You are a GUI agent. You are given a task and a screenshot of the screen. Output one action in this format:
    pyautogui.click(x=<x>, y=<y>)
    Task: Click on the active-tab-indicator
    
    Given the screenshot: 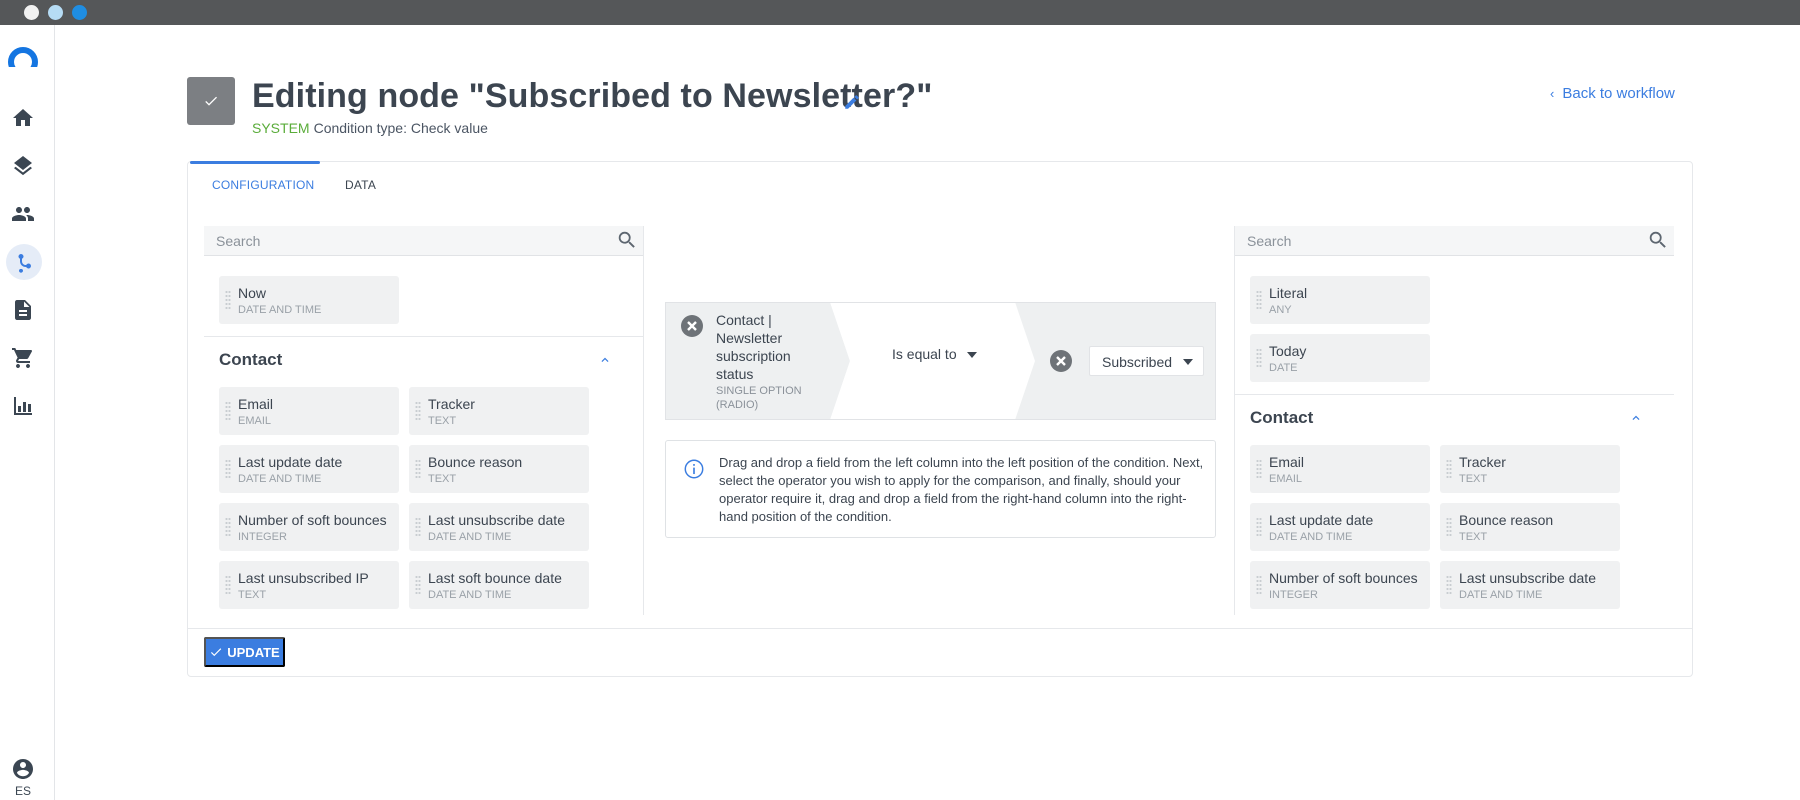 What is the action you would take?
    pyautogui.click(x=255, y=162)
    